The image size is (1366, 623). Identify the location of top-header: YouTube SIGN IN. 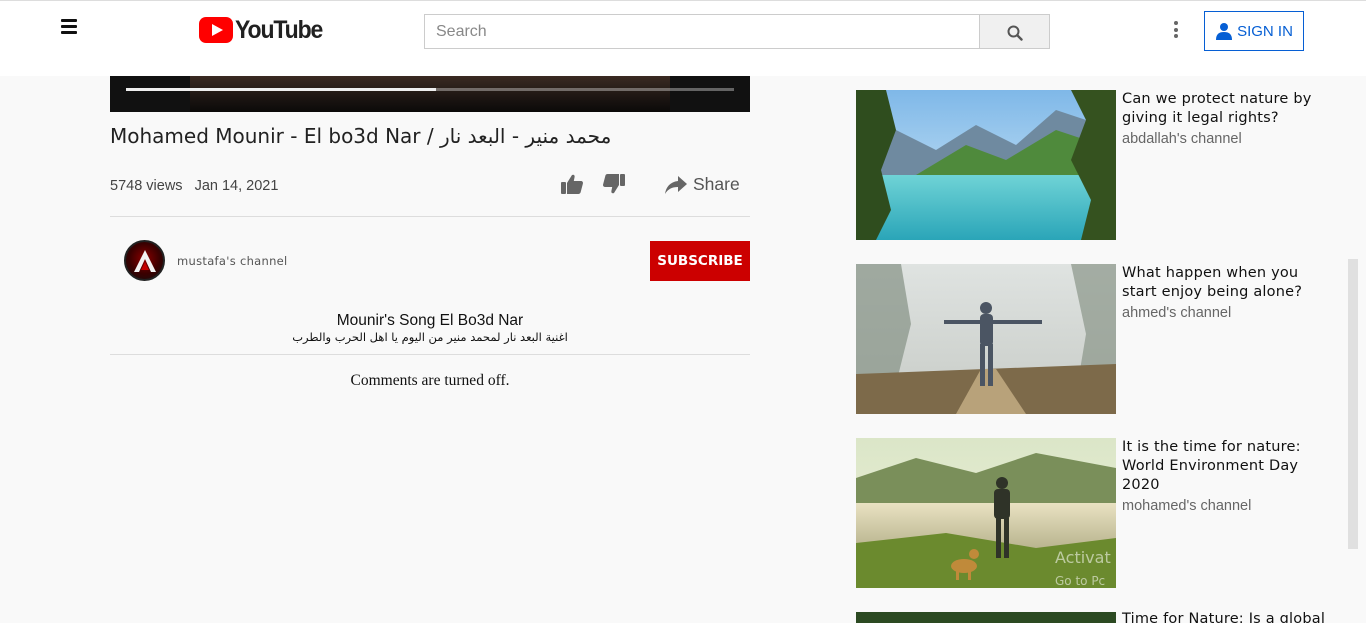
(683, 38).